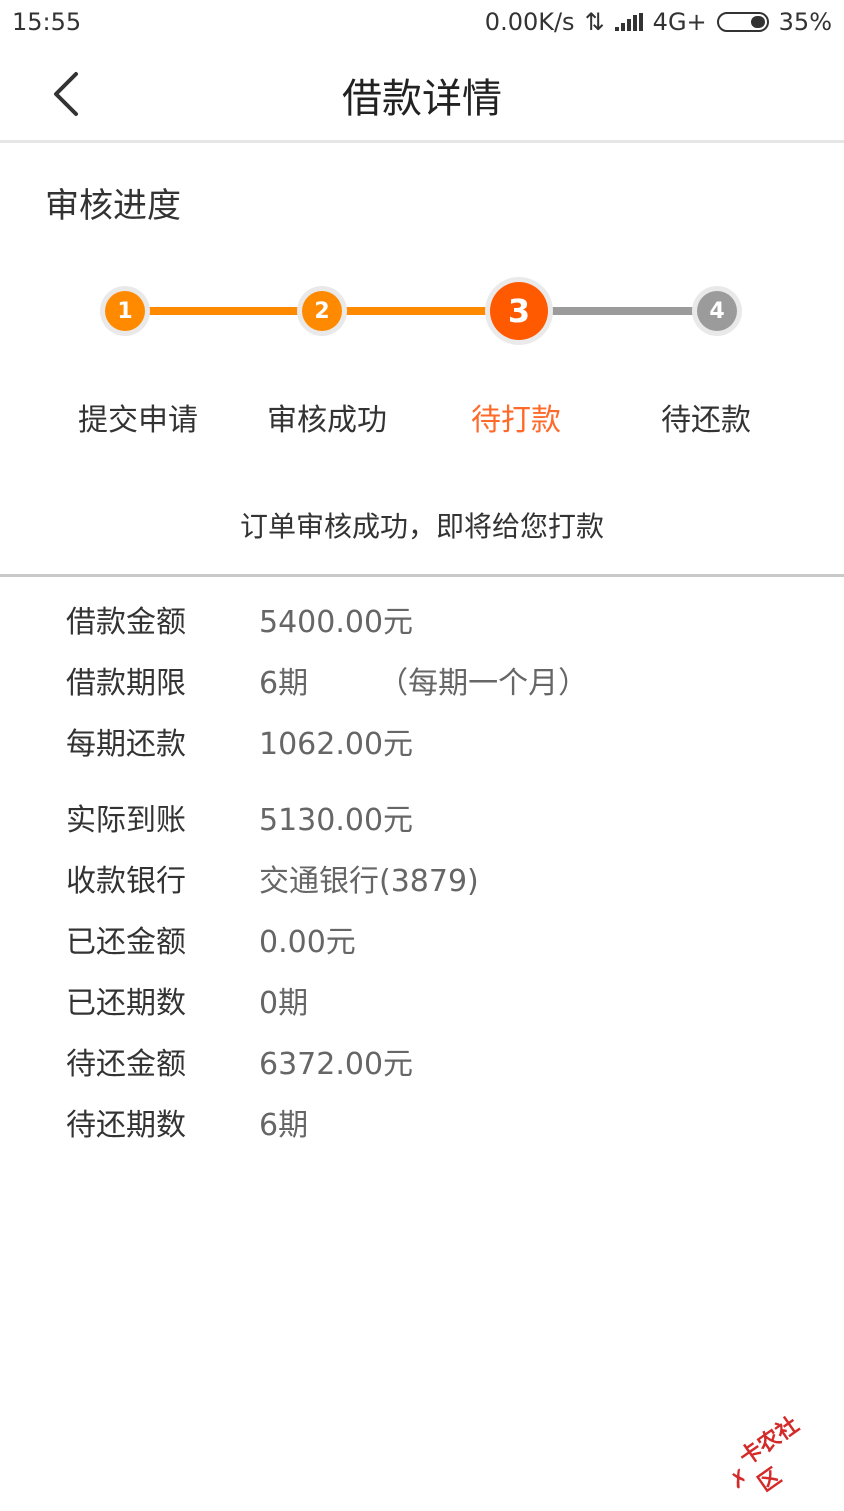 The height and width of the screenshot is (1511, 844). What do you see at coordinates (629, 22) in the screenshot?
I see `signal-strength-icon` at bounding box center [629, 22].